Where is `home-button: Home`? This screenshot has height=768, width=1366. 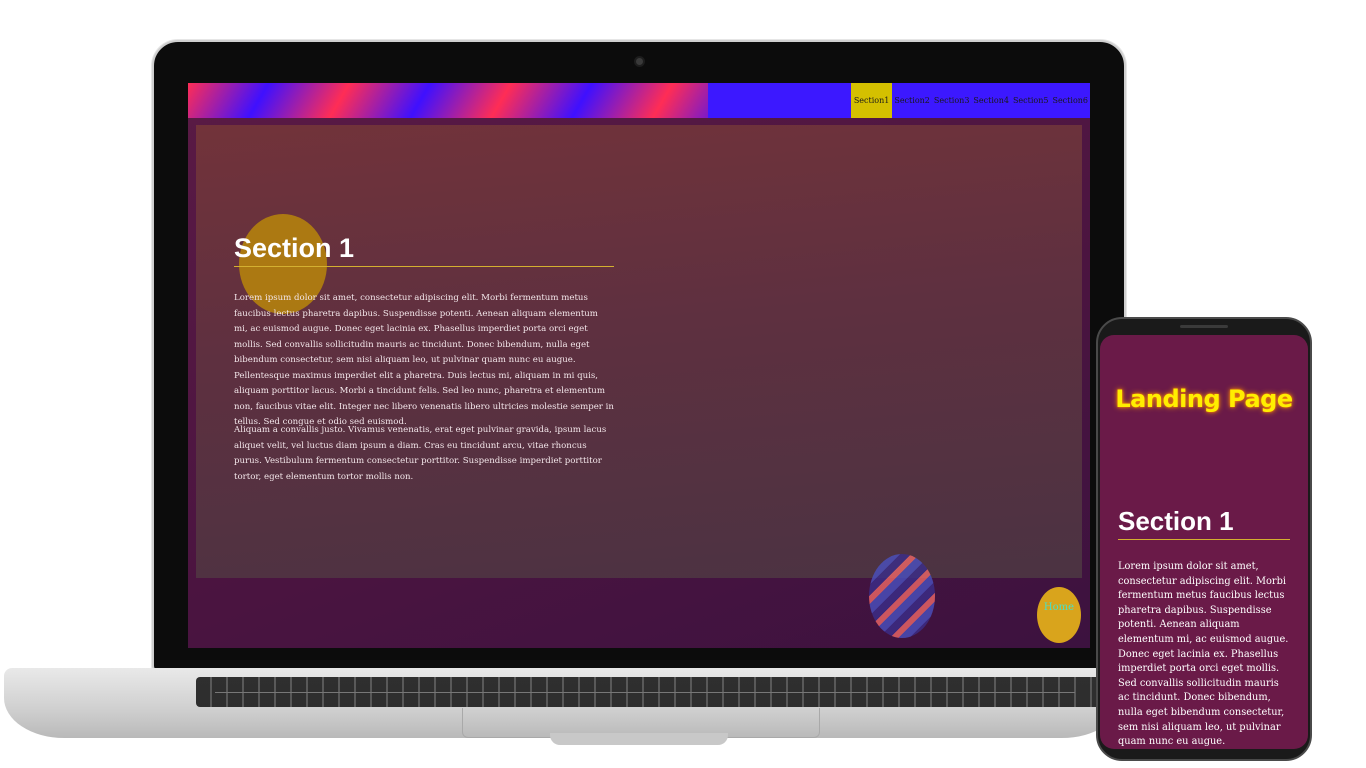 home-button: Home is located at coordinates (1059, 615).